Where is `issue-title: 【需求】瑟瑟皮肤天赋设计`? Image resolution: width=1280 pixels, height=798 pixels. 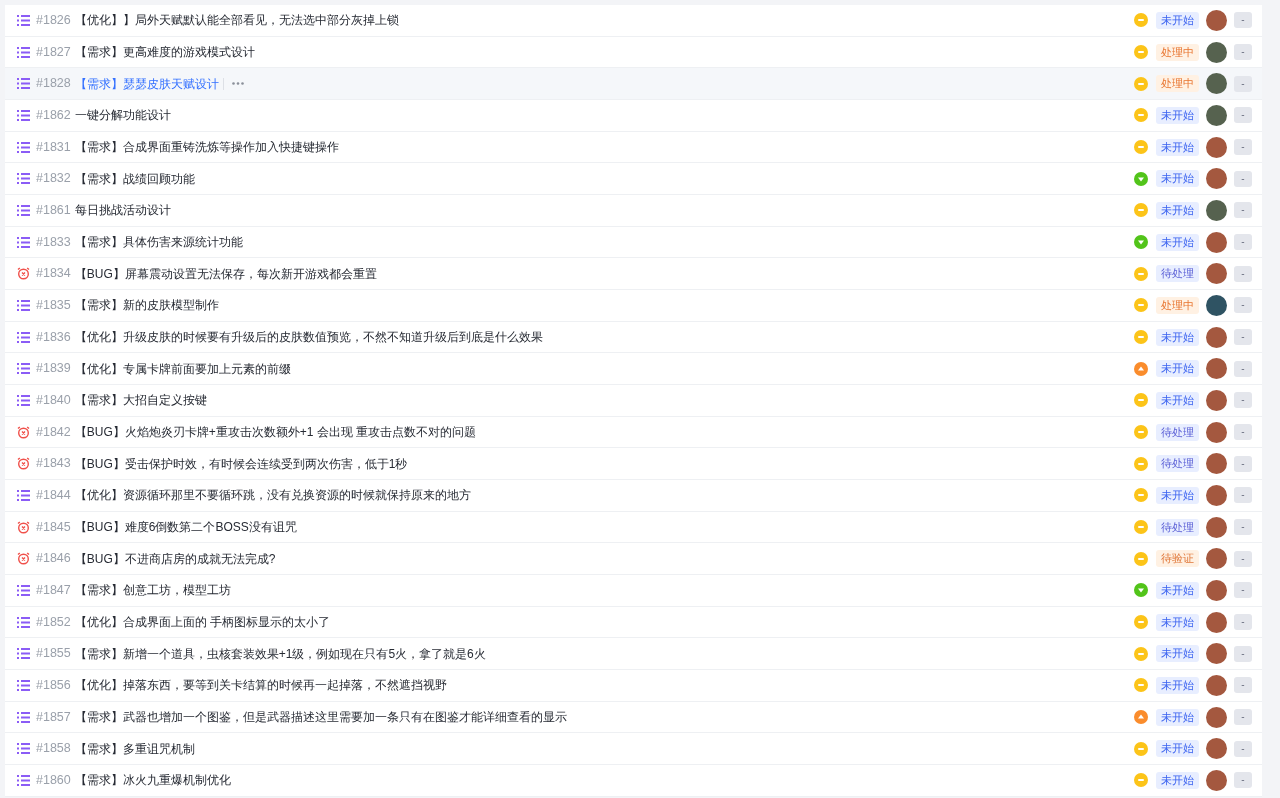
issue-title: 【需求】瑟瑟皮肤天赋设计 is located at coordinates (146, 83).